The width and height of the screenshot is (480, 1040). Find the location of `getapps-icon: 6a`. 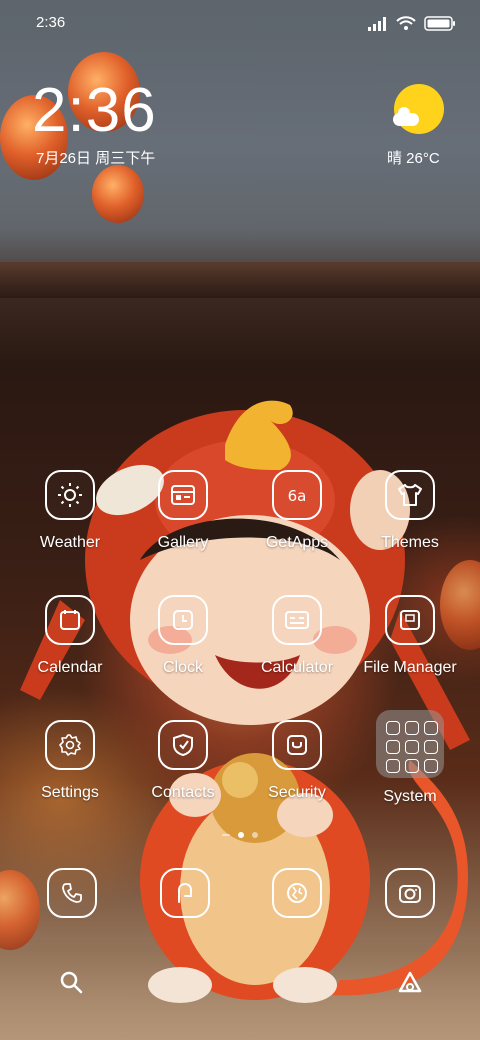

getapps-icon: 6a is located at coordinates (297, 495).